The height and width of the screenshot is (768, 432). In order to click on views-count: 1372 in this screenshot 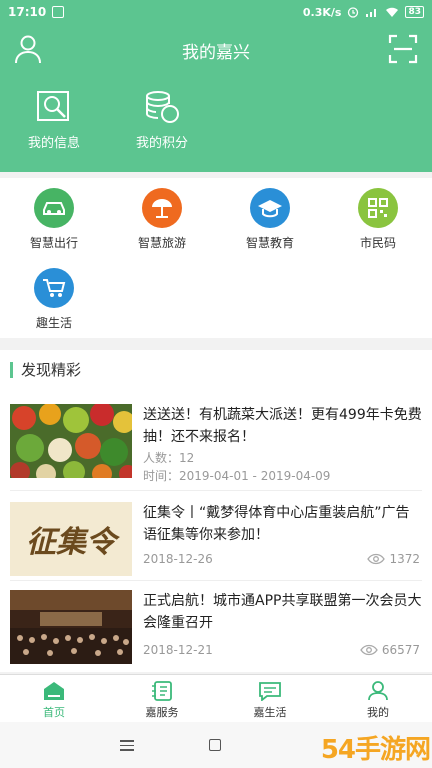, I will do `click(404, 559)`.